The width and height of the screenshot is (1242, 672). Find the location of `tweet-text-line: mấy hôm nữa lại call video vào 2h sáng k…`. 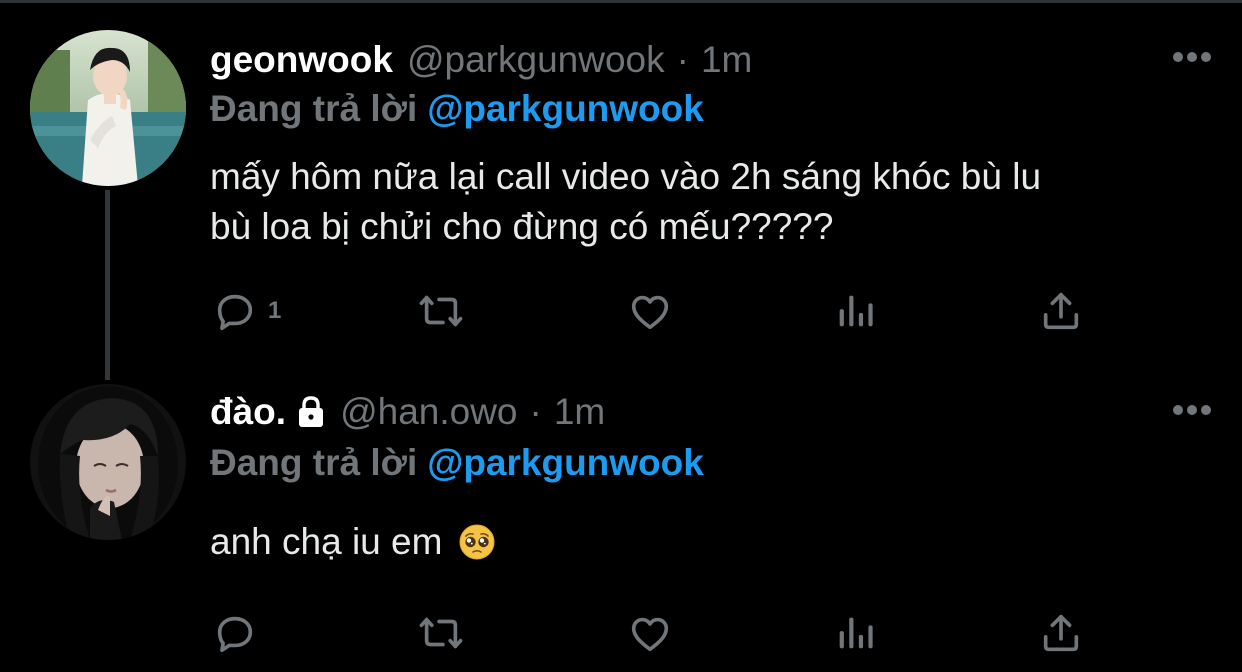

tweet-text-line: mấy hôm nữa lại call video vào 2h sáng k… is located at coordinates (626, 176).